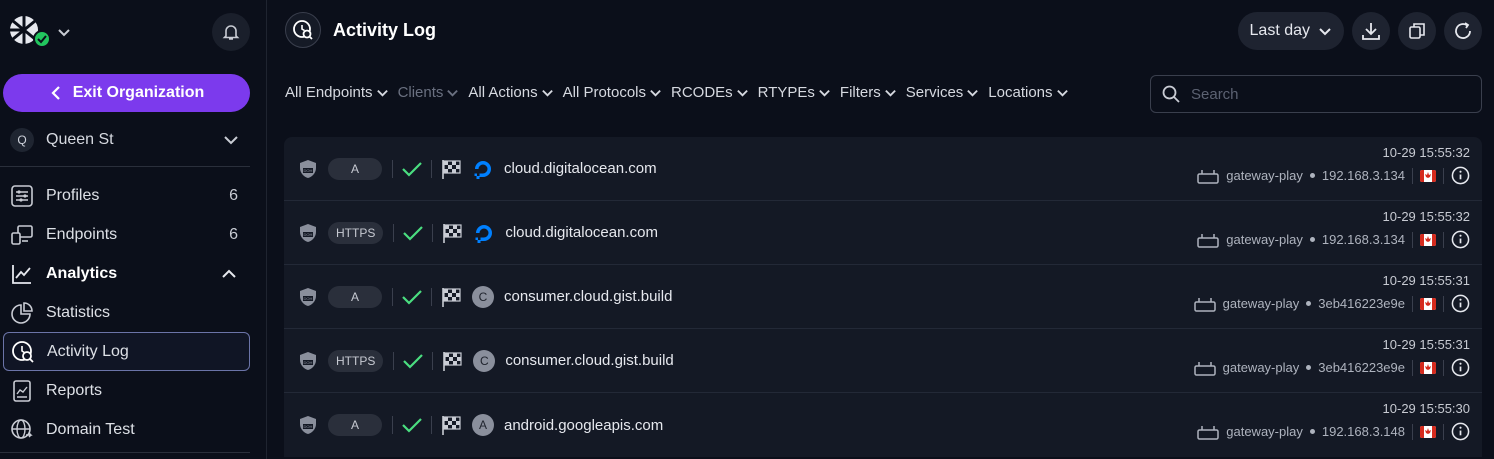 The image size is (1494, 459). What do you see at coordinates (125, 452) in the screenshot?
I see `sidebar-divider` at bounding box center [125, 452].